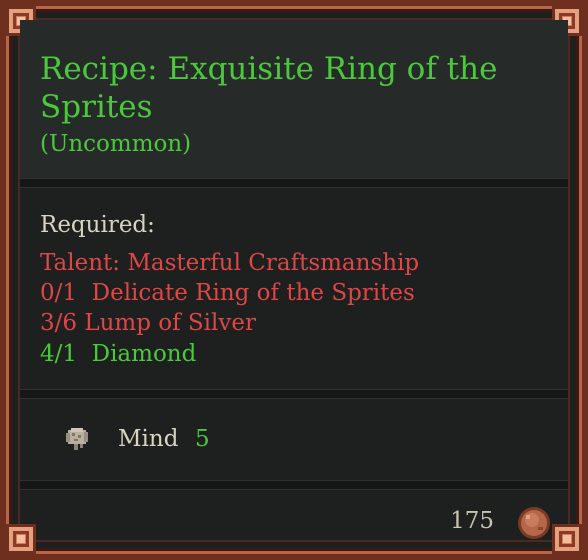 This screenshot has width=588, height=560. I want to click on requirement-material: 4/1 Diamond, so click(118, 354).